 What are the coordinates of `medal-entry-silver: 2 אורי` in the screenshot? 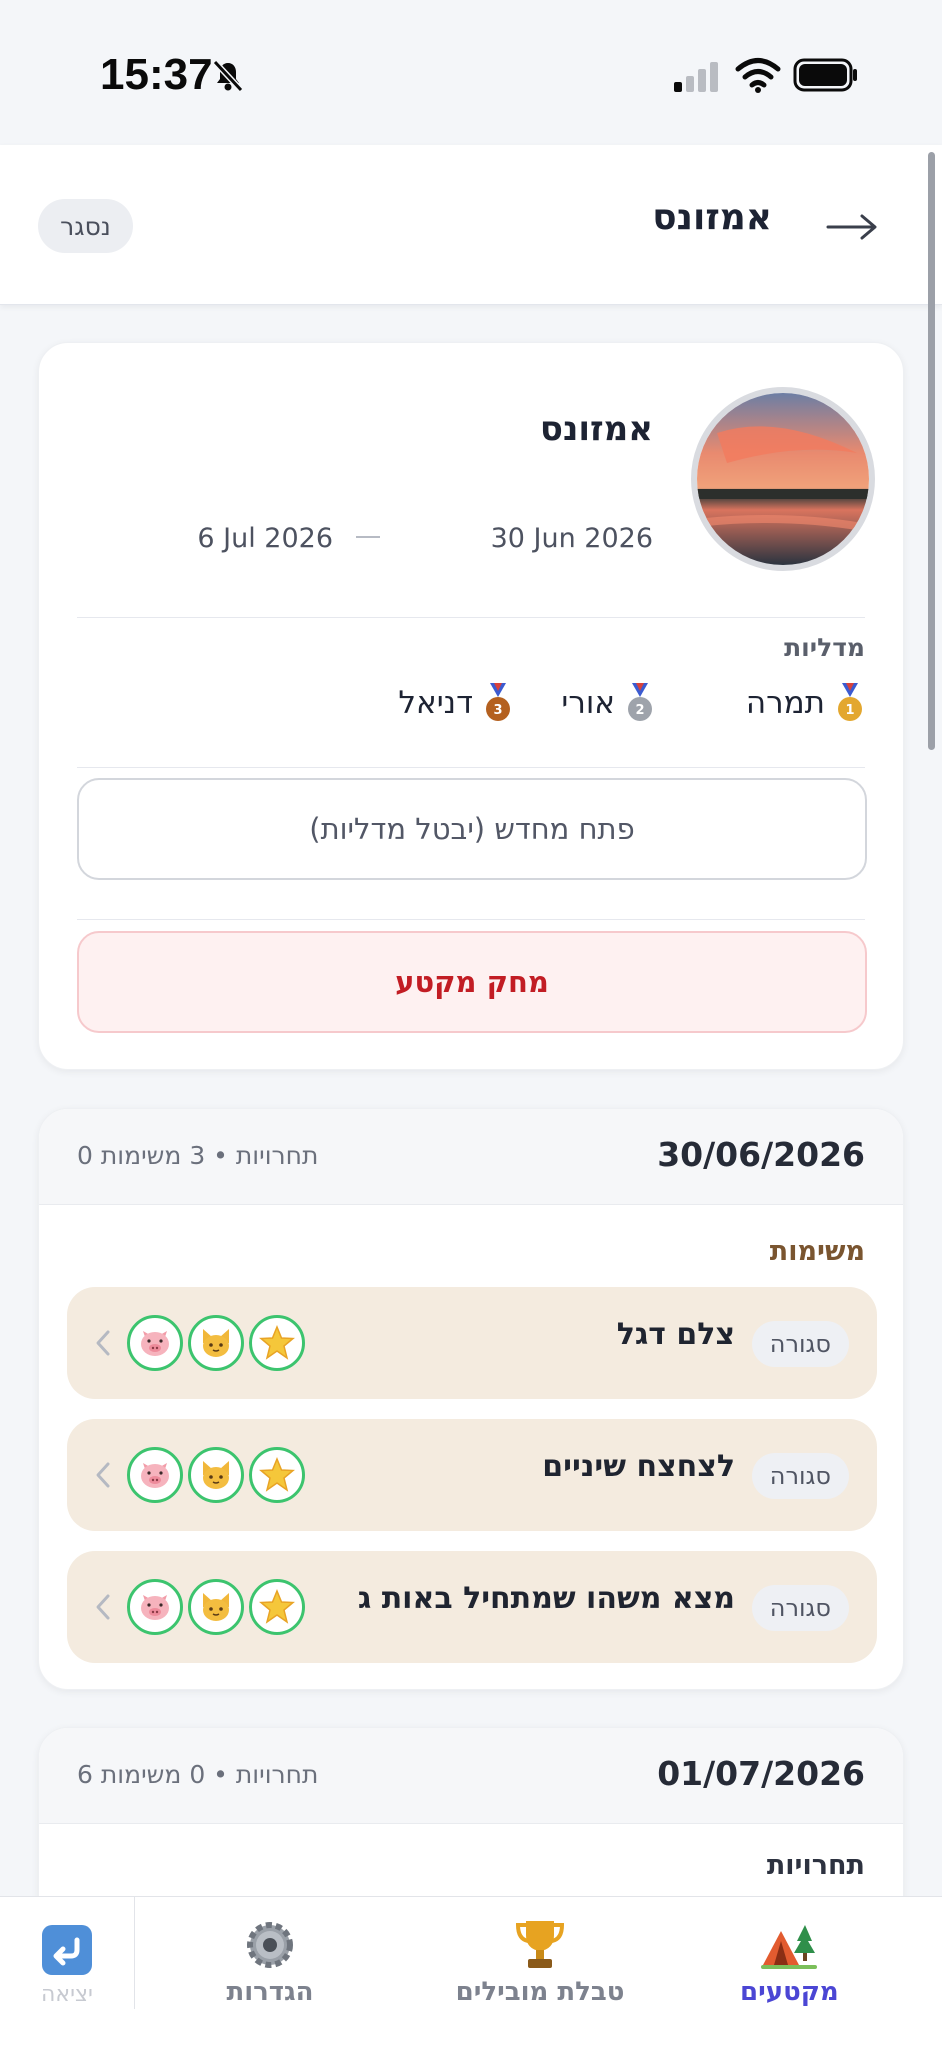 It's located at (608, 703).